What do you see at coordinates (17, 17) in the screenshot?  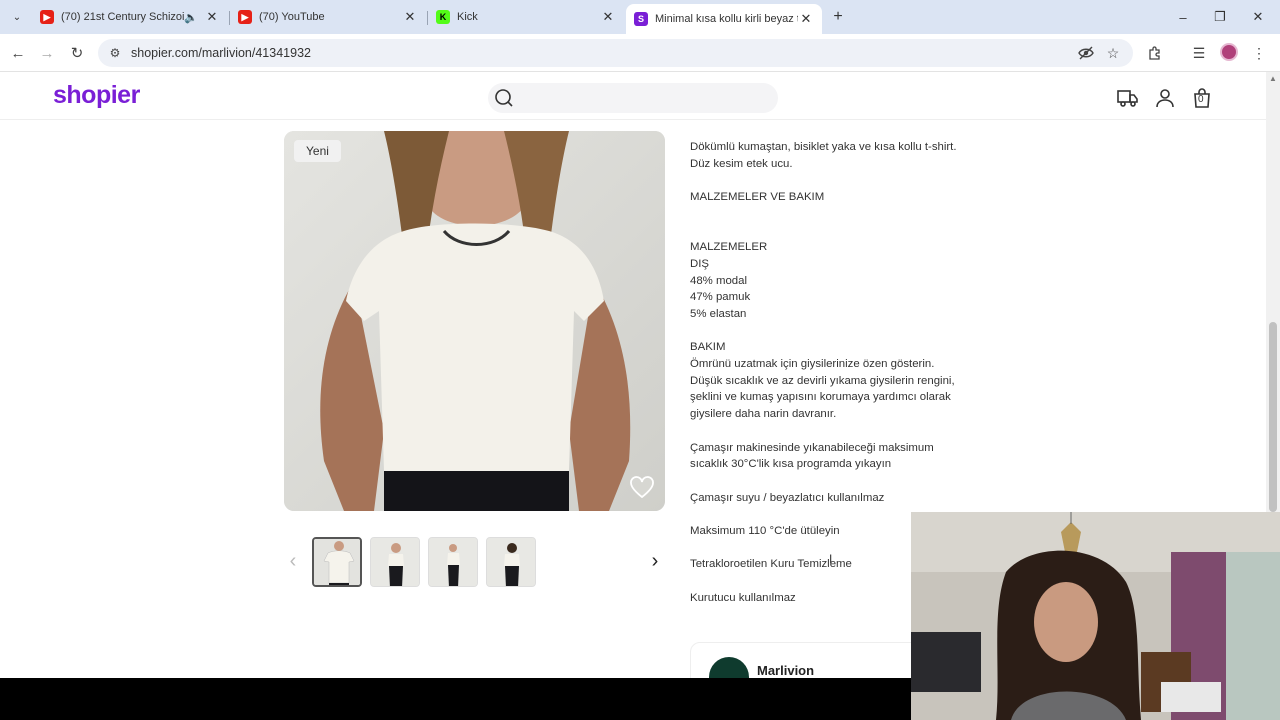 I see `tab-search-icon: ⌄` at bounding box center [17, 17].